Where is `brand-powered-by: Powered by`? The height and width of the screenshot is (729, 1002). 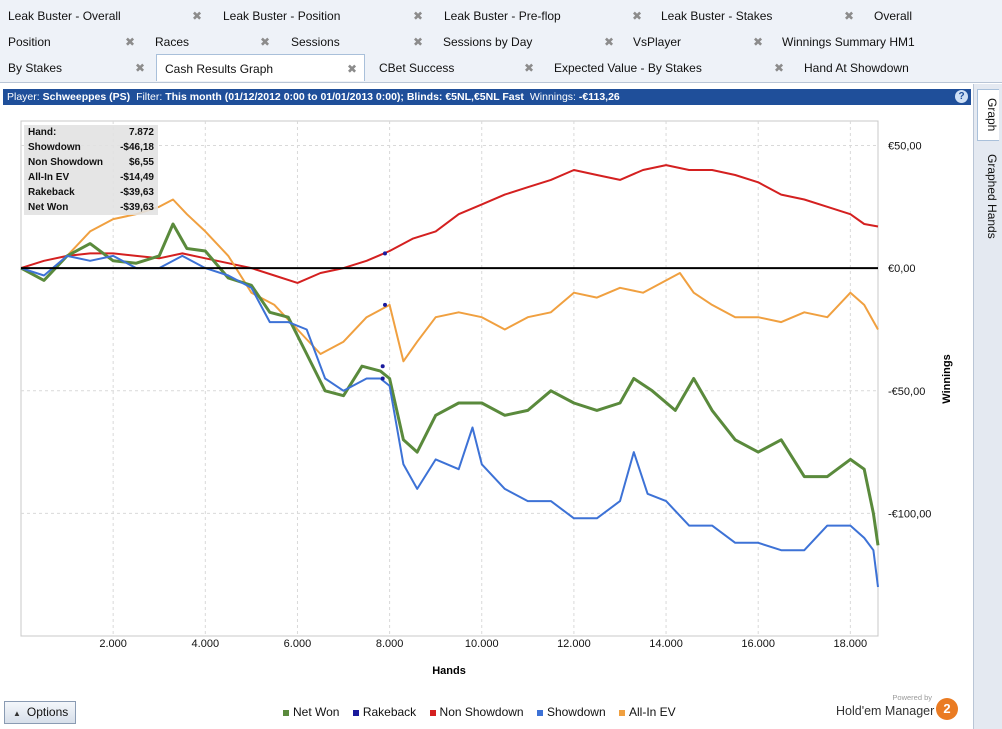
brand-powered-by: Powered by is located at coordinates (912, 697).